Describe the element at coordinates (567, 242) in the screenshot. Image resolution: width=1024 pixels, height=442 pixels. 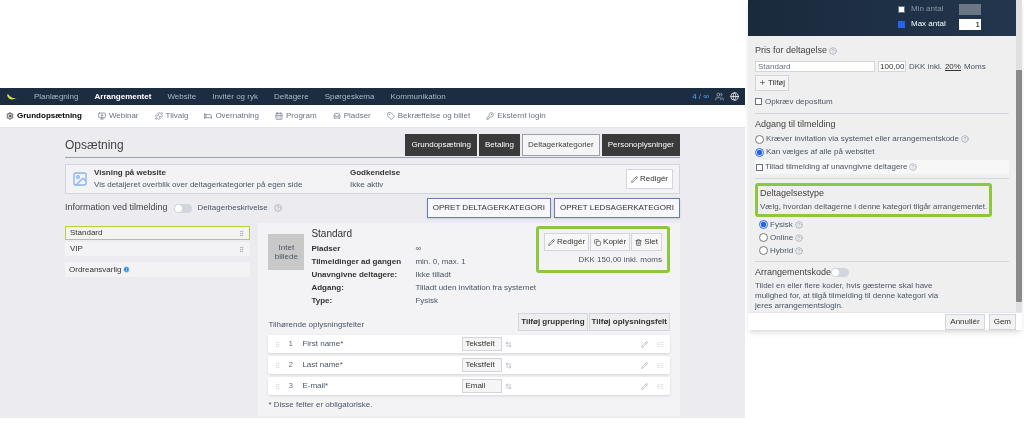
I see `action-button: Redigér` at that location.